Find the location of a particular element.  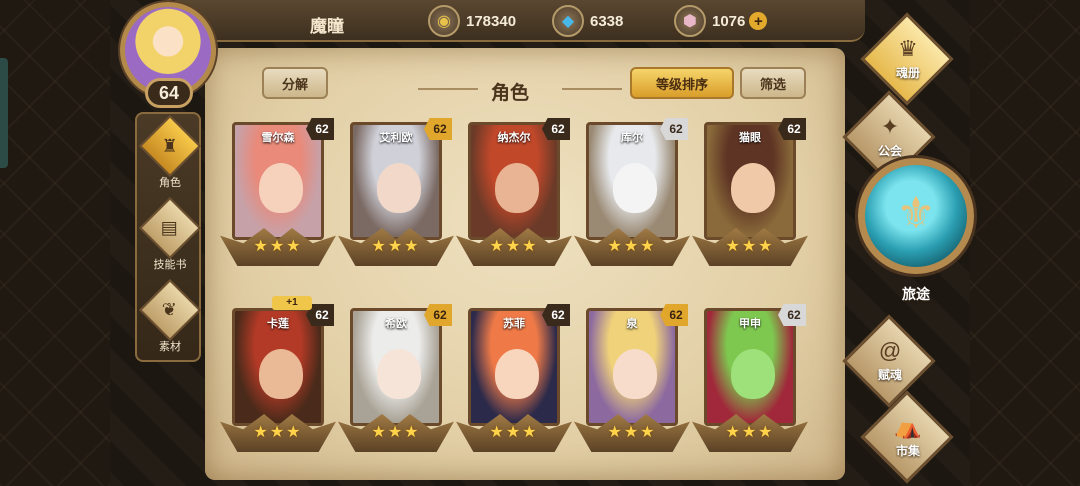

market-button: ⛺ 市集 is located at coordinates (907, 437).